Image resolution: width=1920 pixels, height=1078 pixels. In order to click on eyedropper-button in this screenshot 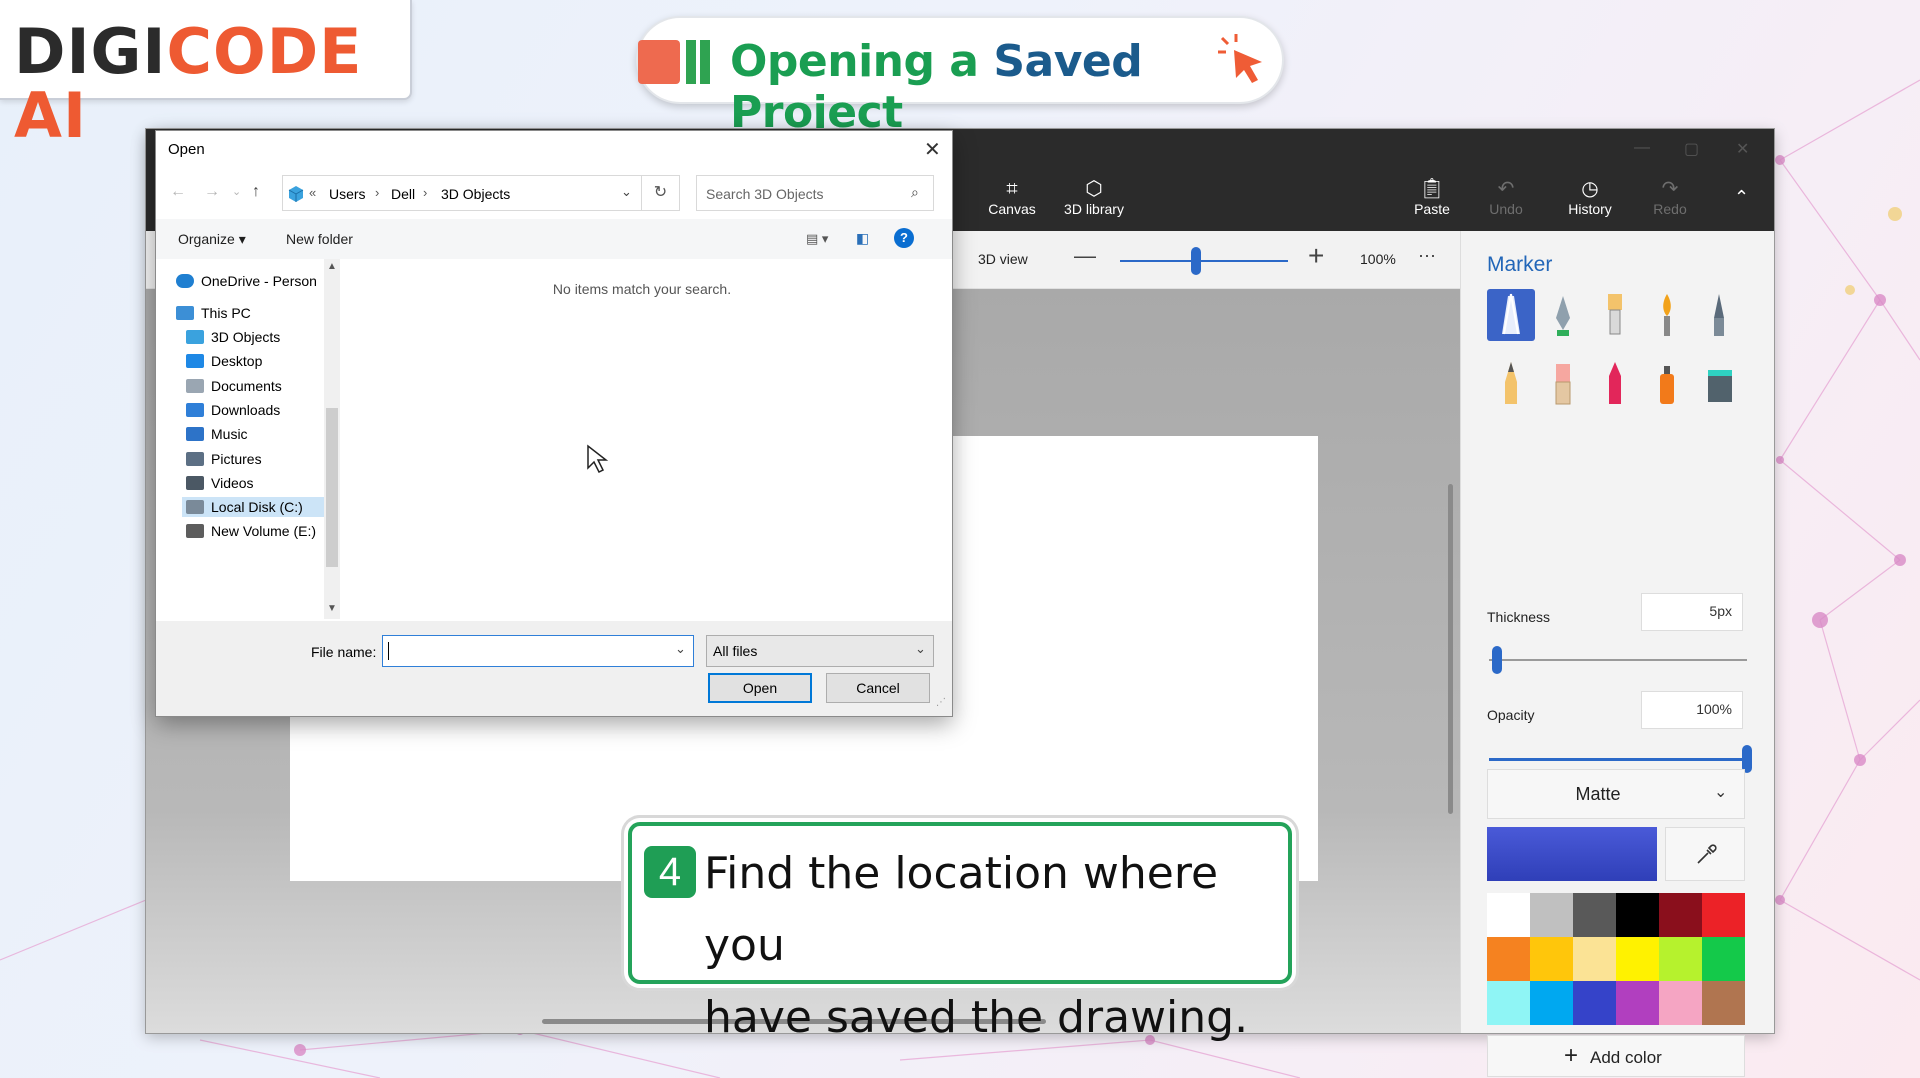, I will do `click(1705, 854)`.